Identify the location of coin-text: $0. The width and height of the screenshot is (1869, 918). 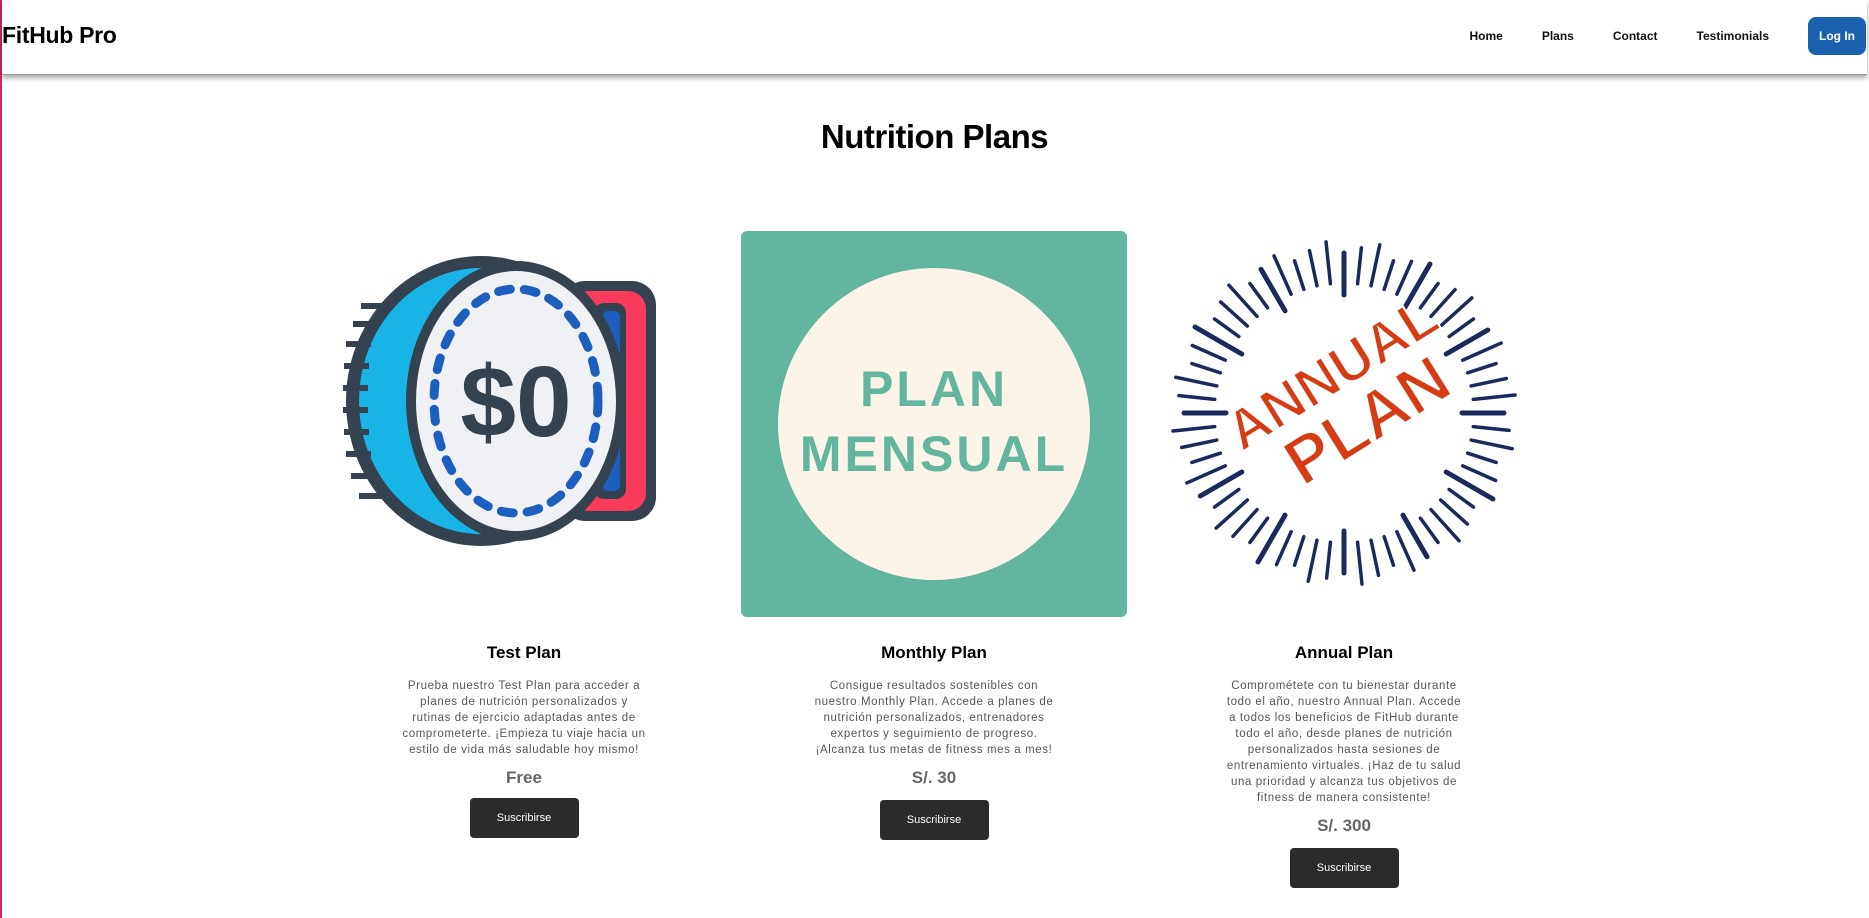
(515, 402).